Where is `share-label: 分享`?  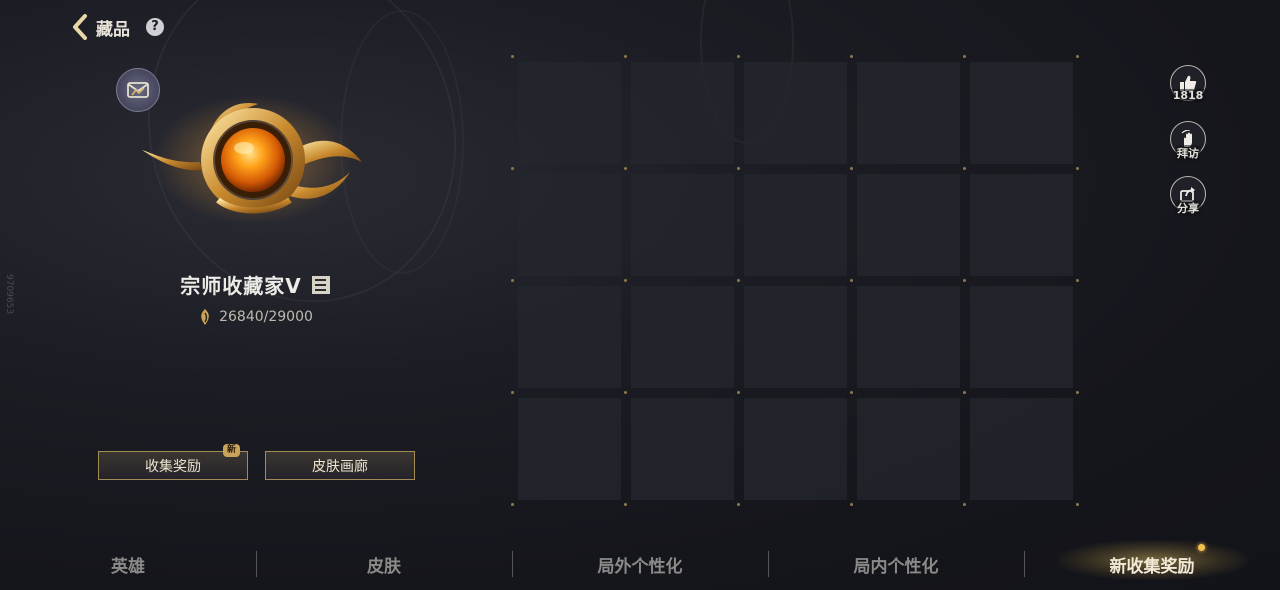 share-label: 分享 is located at coordinates (1188, 208).